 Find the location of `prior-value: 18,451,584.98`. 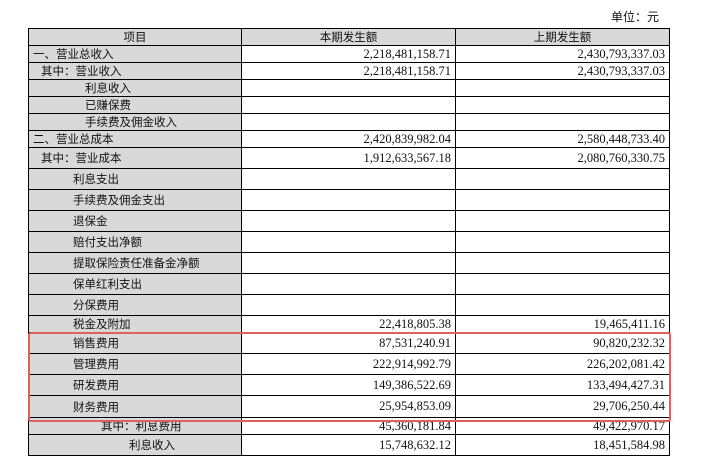

prior-value: 18,451,584.98 is located at coordinates (562, 445).